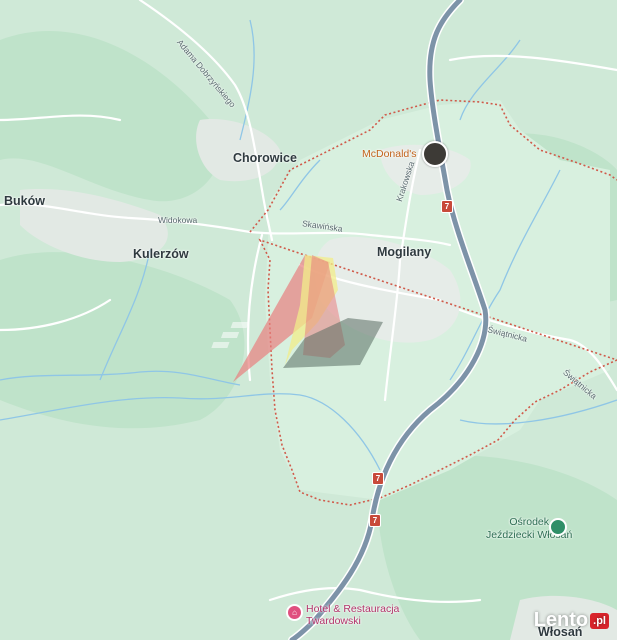 The image size is (617, 640). What do you see at coordinates (265, 158) in the screenshot?
I see `town-label-chorowice: Chorowice` at bounding box center [265, 158].